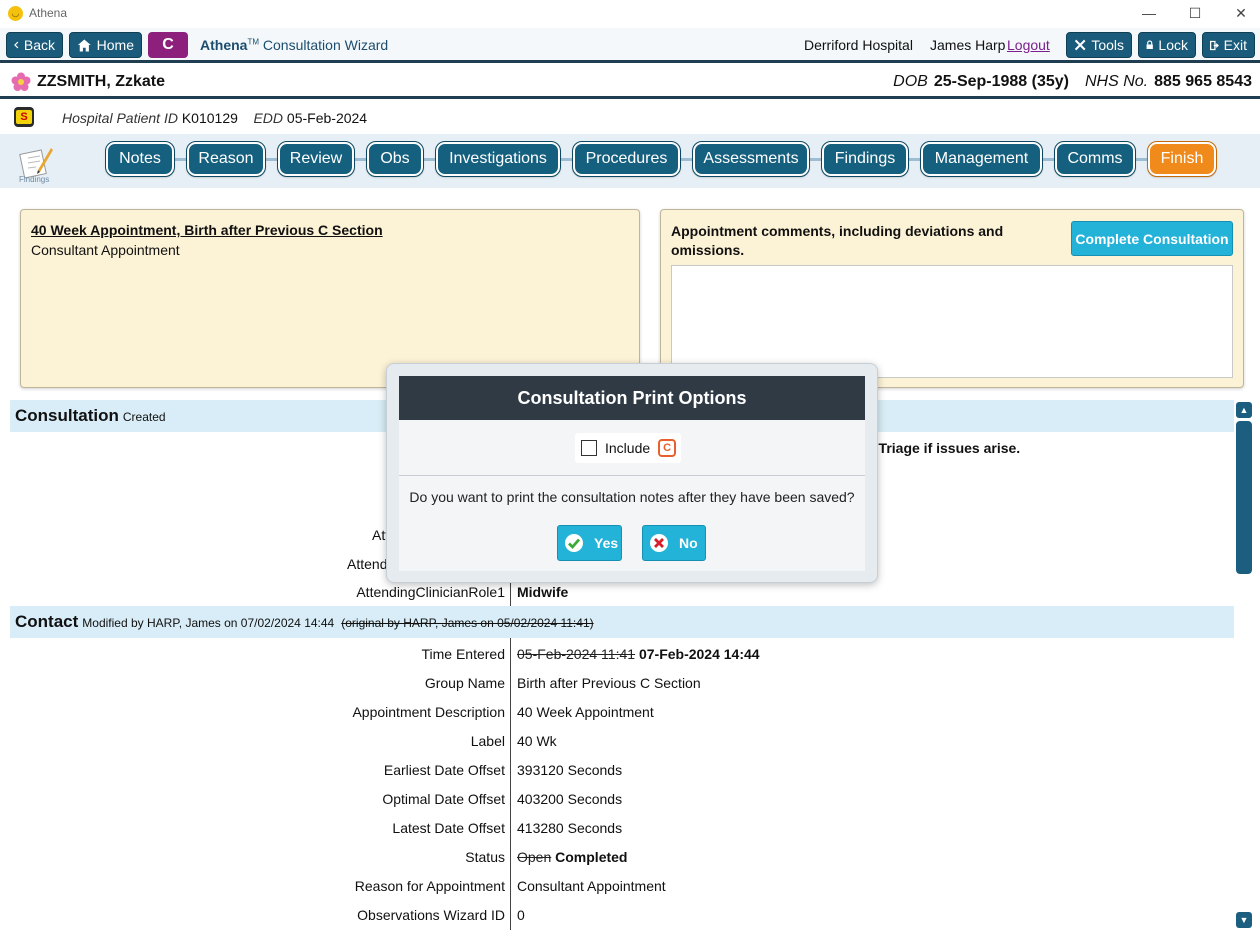  Describe the element at coordinates (688, 543) in the screenshot. I see `no-label: No` at that location.